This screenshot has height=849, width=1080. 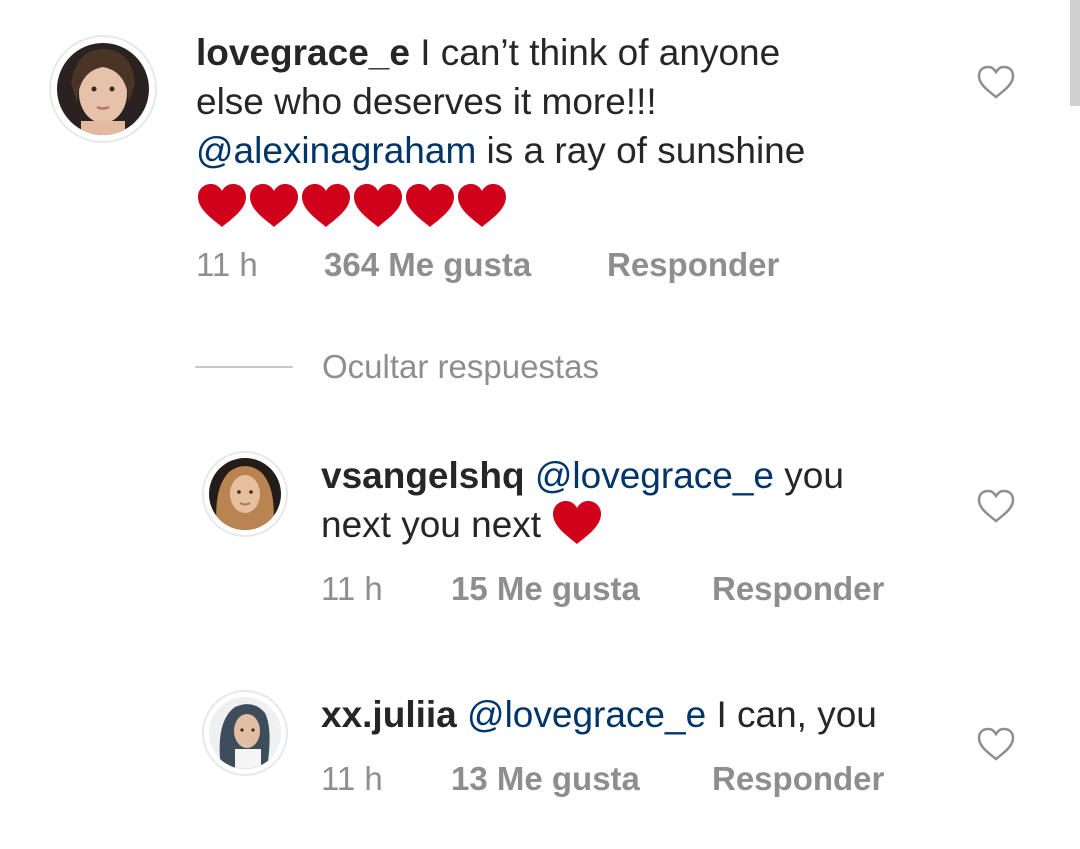 I want to click on reply-body-line2: next you next, so click(x=436, y=524).